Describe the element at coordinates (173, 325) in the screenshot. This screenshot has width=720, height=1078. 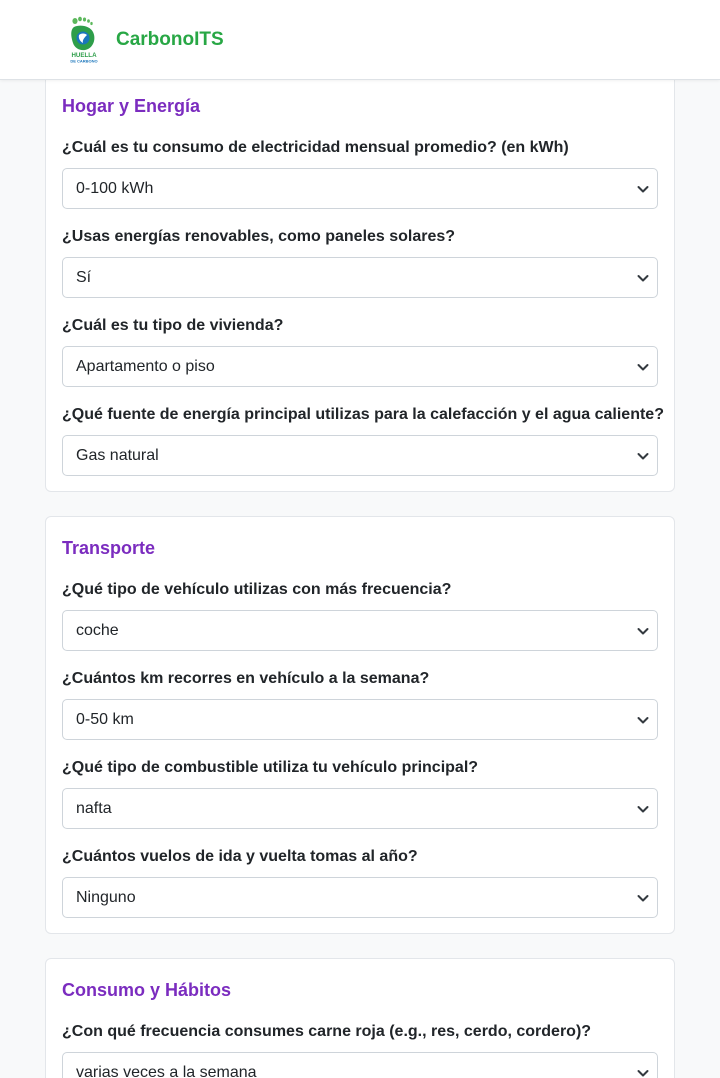
I see `question-label-housing: ¿Cuál es tu tipo de vivienda?` at that location.